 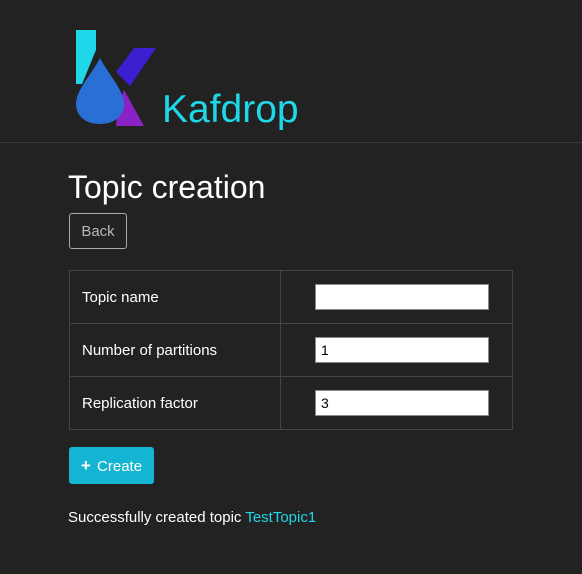 What do you see at coordinates (167, 187) in the screenshot?
I see `page-title: Topic creation` at bounding box center [167, 187].